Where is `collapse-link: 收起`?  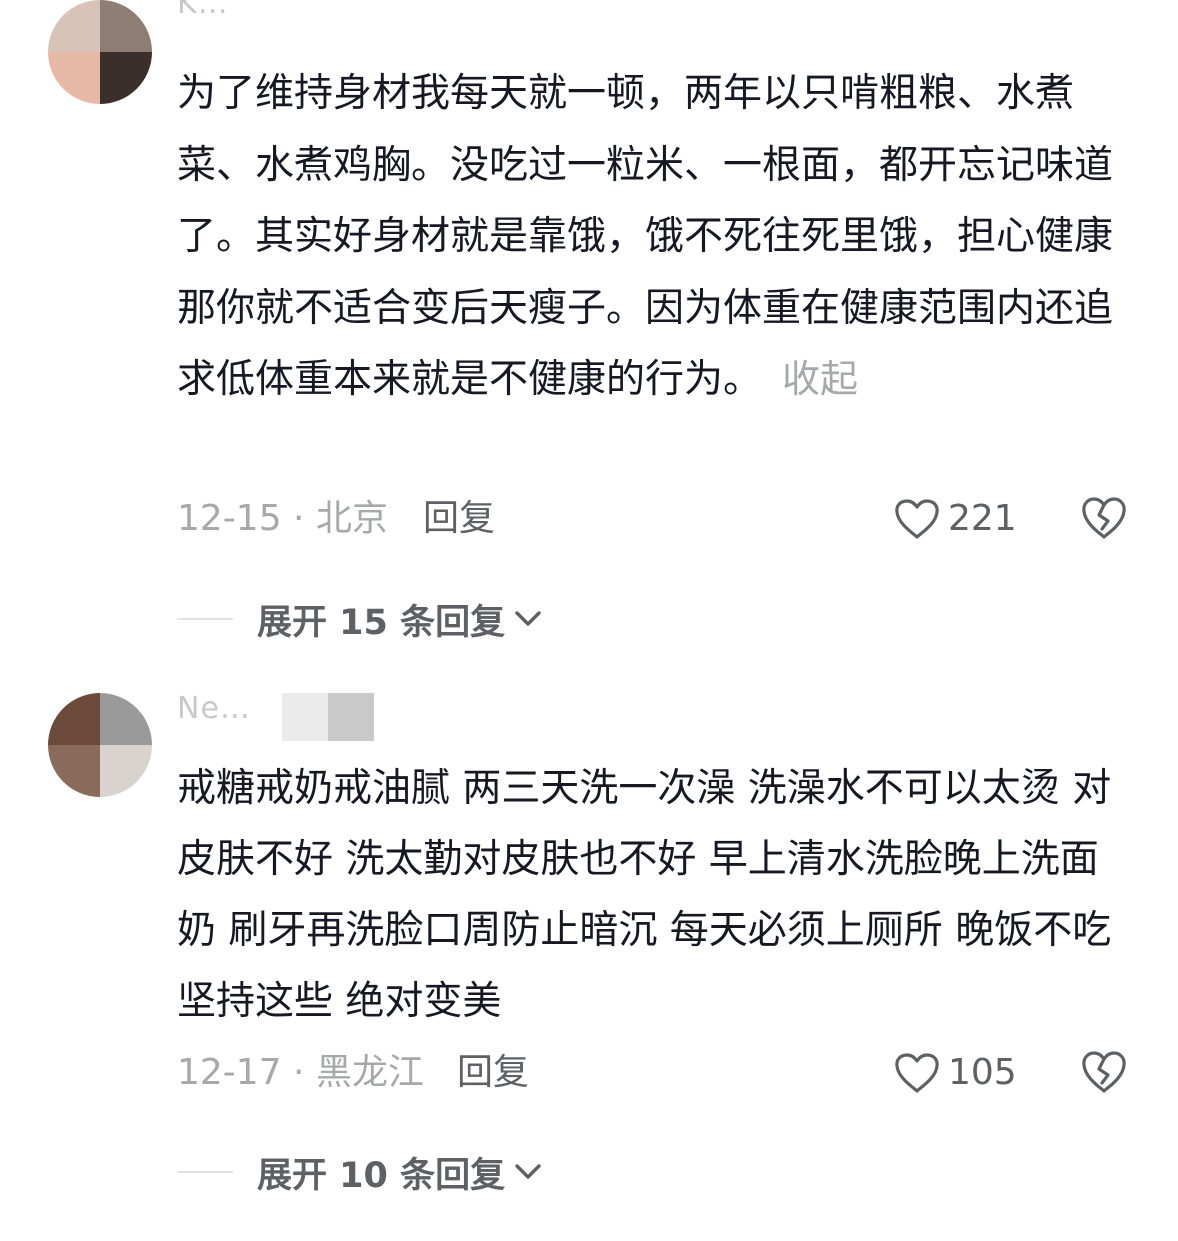
collapse-link: 收起 is located at coordinates (820, 379).